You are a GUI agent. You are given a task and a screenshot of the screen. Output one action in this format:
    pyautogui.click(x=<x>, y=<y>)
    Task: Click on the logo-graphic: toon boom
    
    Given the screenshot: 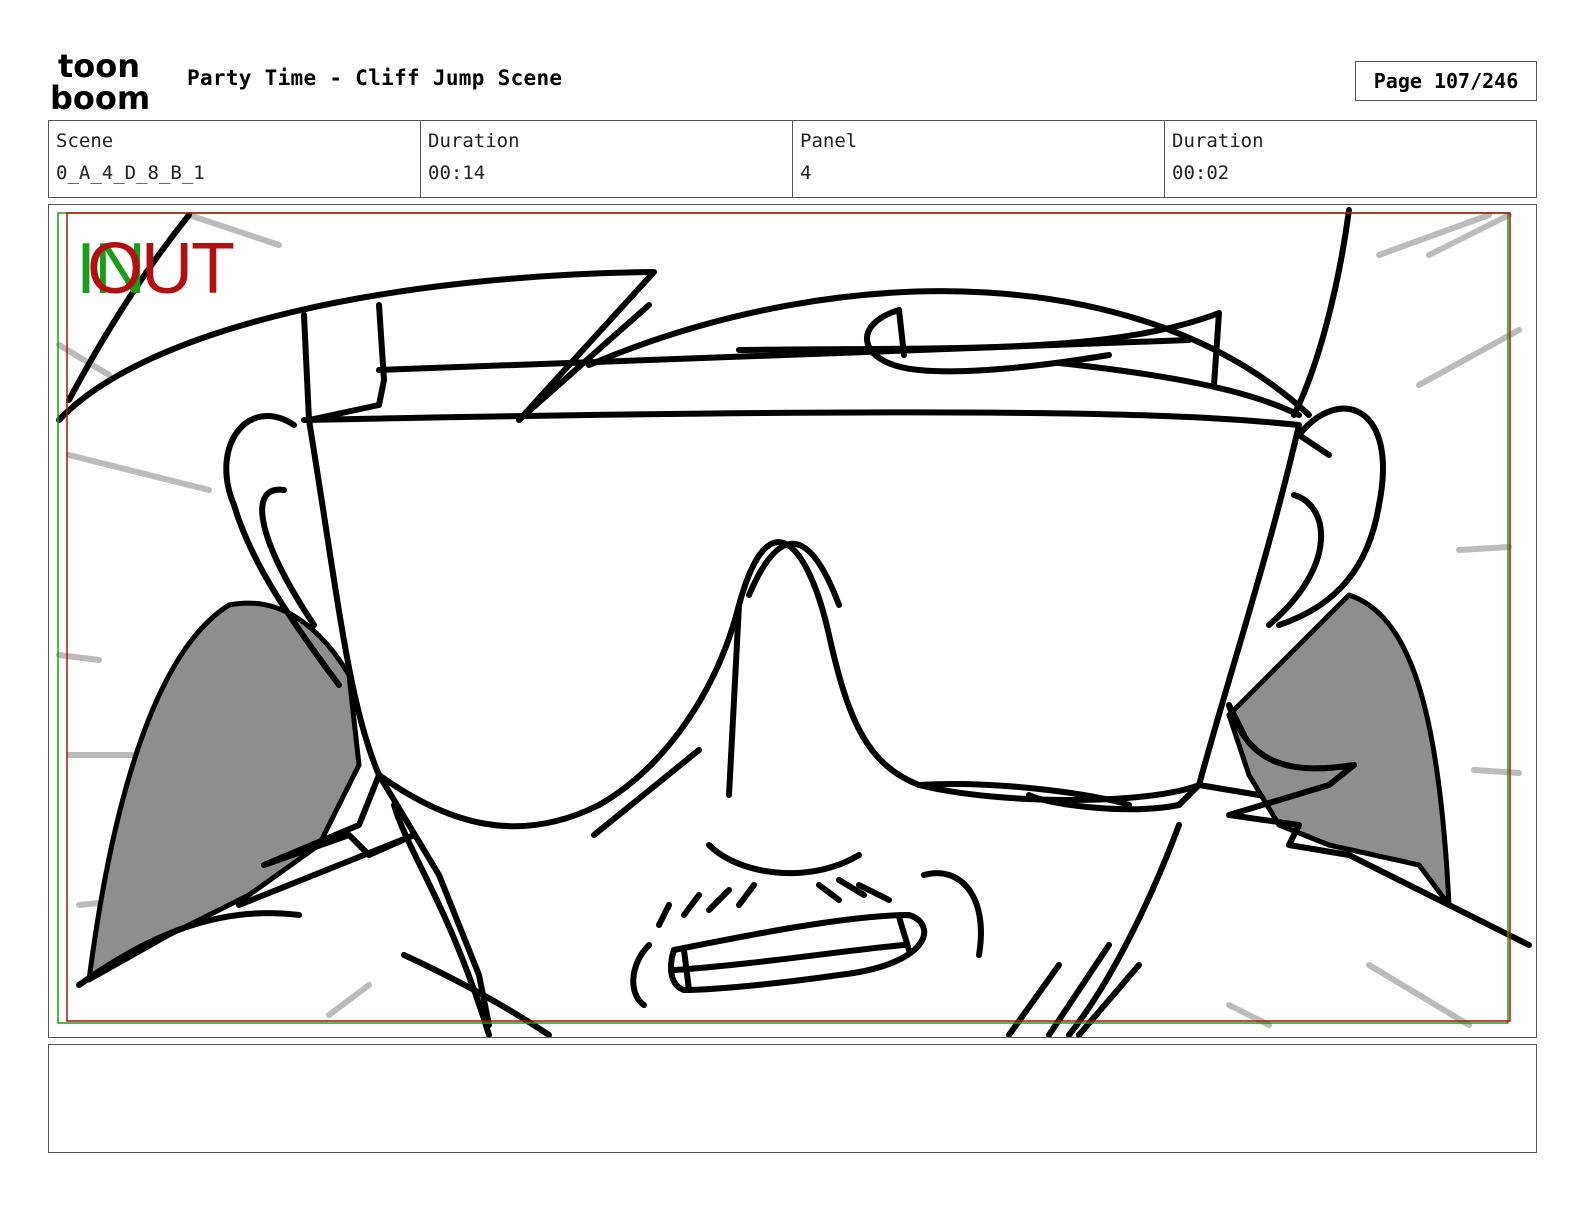 What is the action you would take?
    pyautogui.click(x=100, y=82)
    